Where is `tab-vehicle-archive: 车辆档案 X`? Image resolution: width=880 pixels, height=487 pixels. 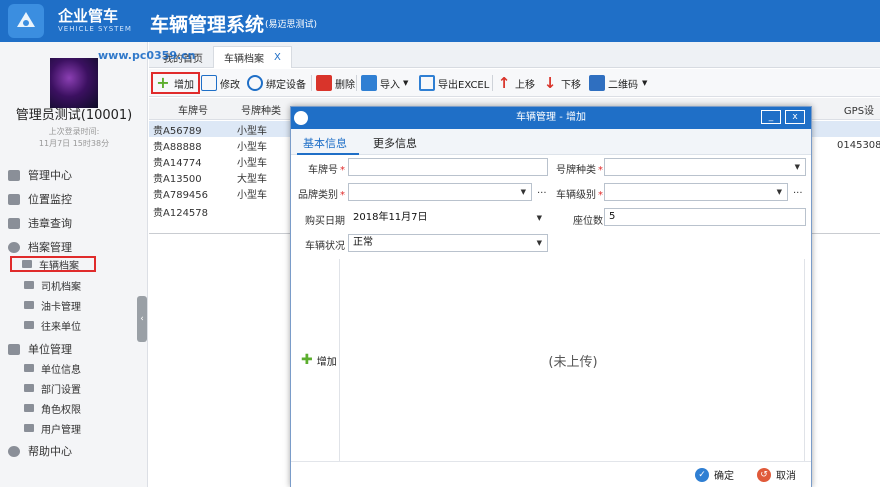 tab-vehicle-archive: 车辆档案 X is located at coordinates (252, 57).